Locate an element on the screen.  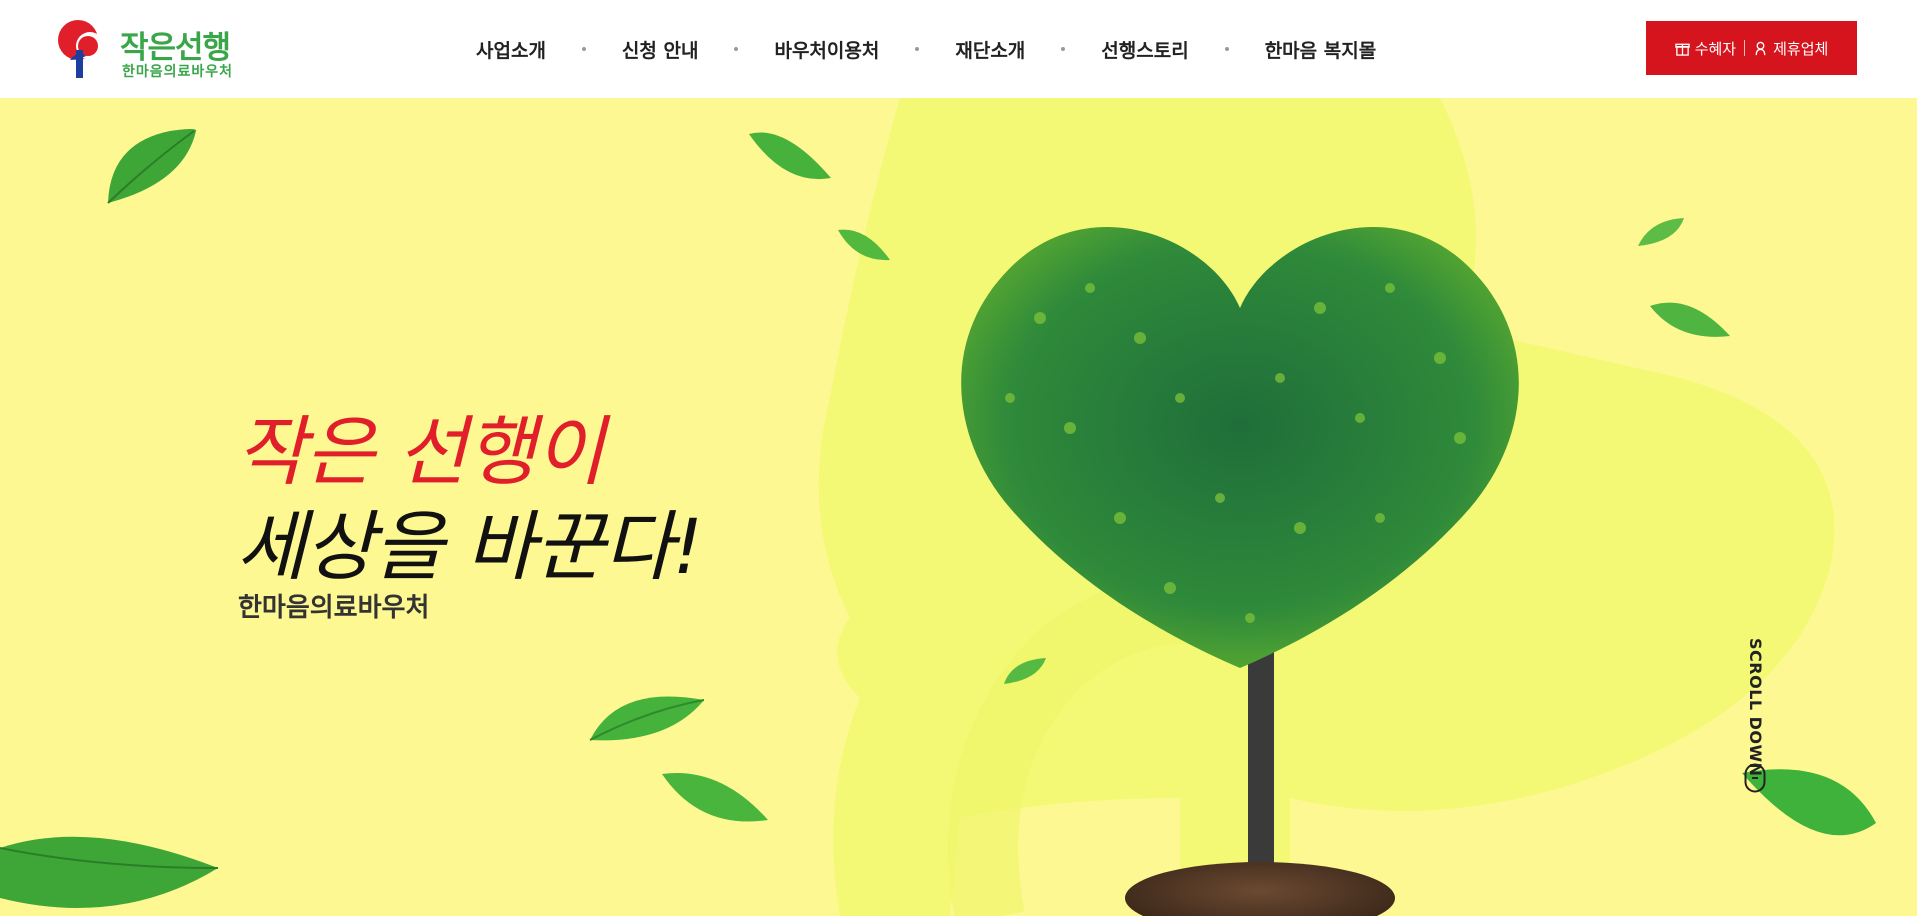
nav-item-foundation-intro: 재단소개 is located at coordinates (990, 49).